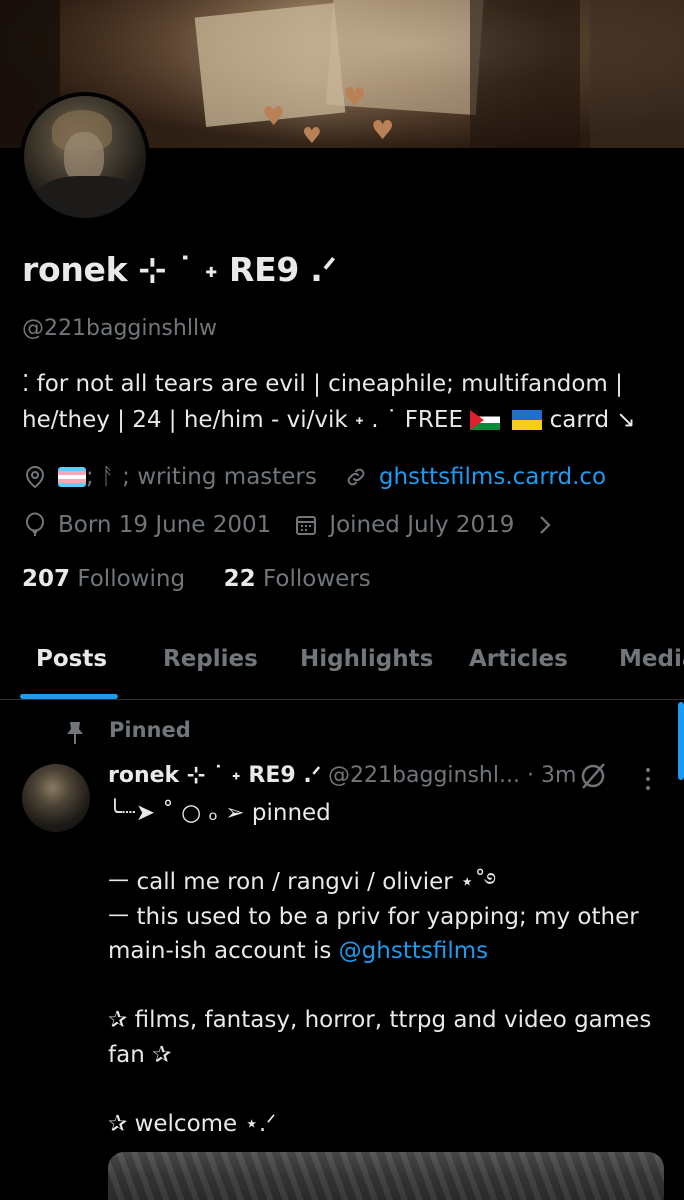 The width and height of the screenshot is (684, 1200). What do you see at coordinates (485, 420) in the screenshot?
I see `palestine-flag-icon` at bounding box center [485, 420].